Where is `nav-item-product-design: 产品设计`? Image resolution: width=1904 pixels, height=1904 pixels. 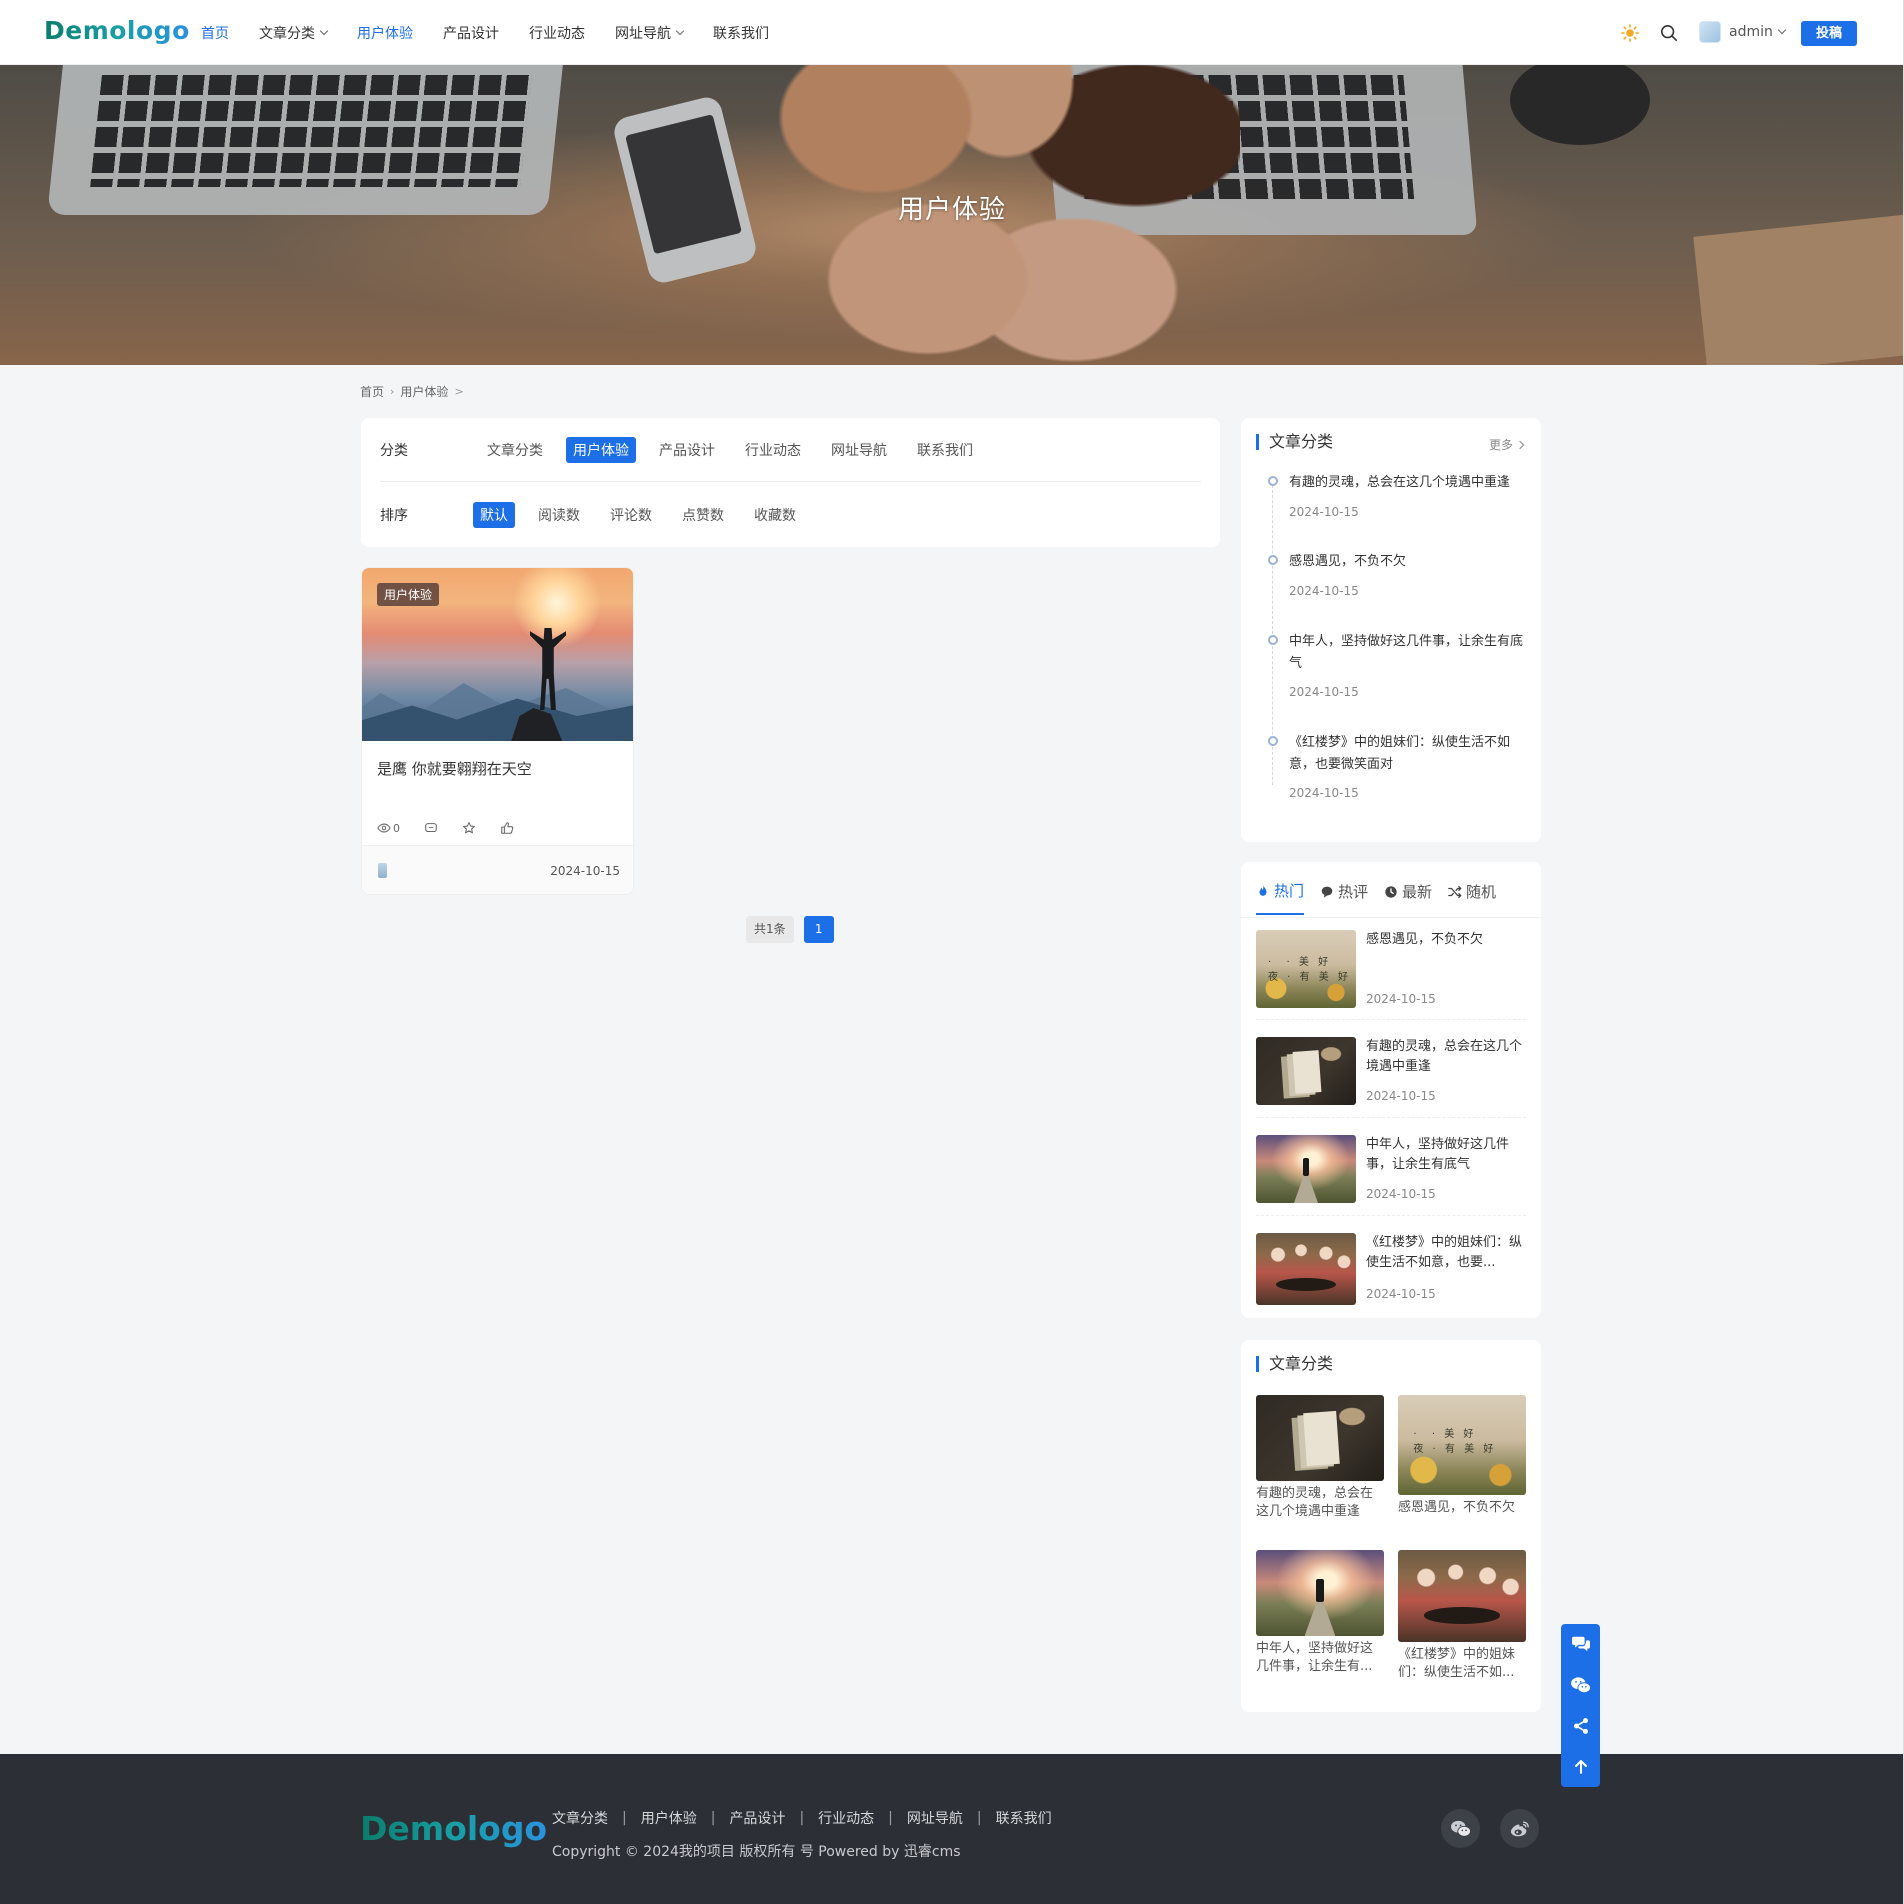 nav-item-product-design: 产品设计 is located at coordinates (471, 33).